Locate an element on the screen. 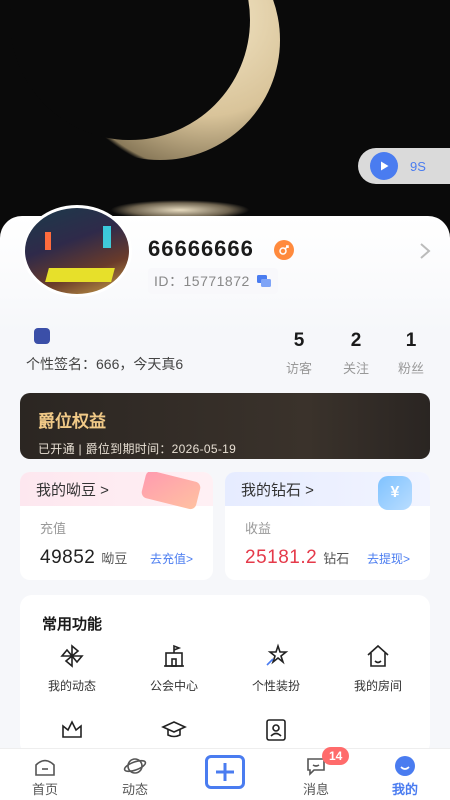 Image resolution: width=450 pixels, height=800 pixels. avatar is located at coordinates (77, 251).